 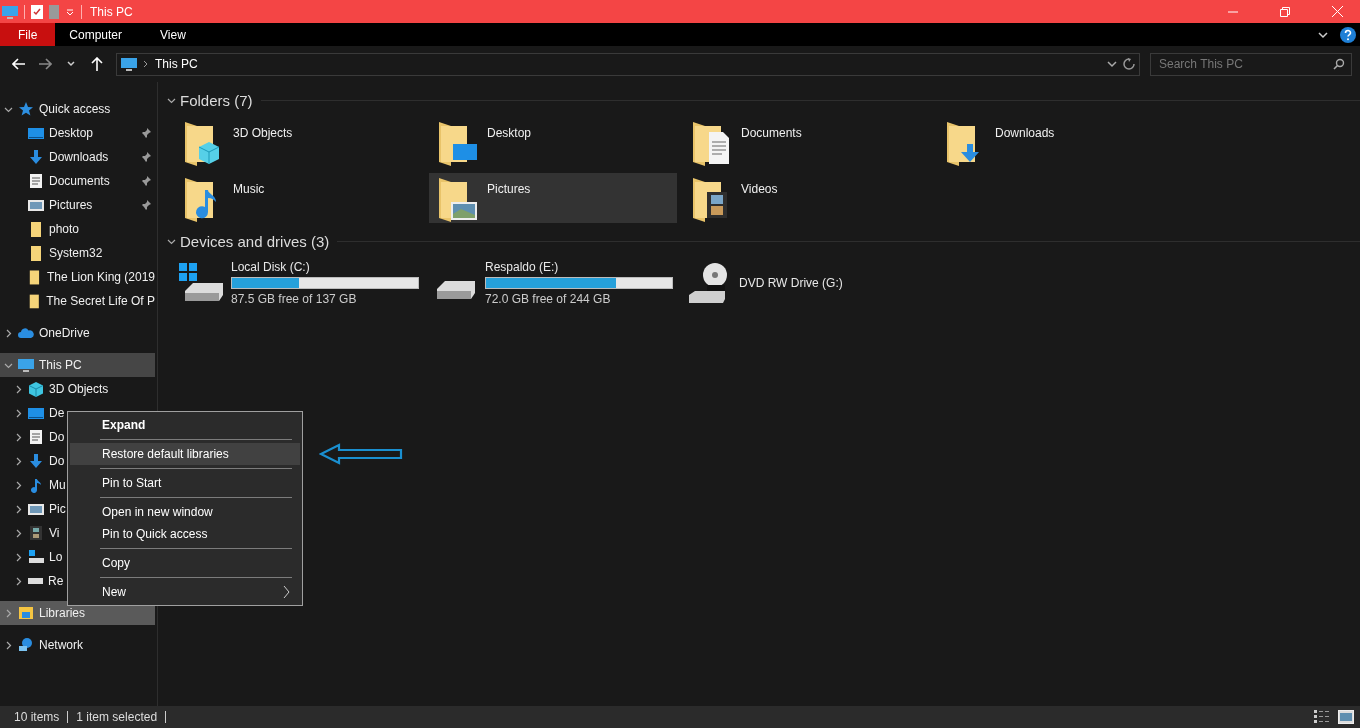 What do you see at coordinates (548, 299) in the screenshot?
I see `free-space-text: 72.0 GB free of 244 GB` at bounding box center [548, 299].